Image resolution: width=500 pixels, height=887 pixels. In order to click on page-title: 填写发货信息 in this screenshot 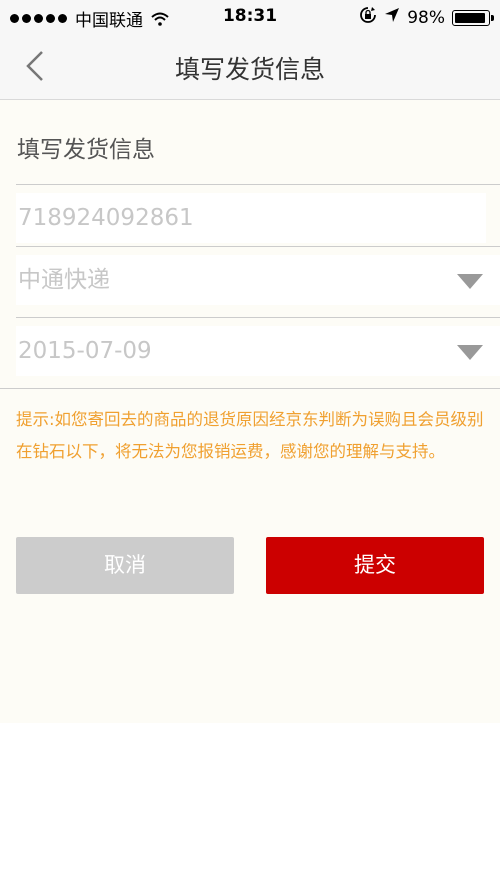, I will do `click(249, 69)`.